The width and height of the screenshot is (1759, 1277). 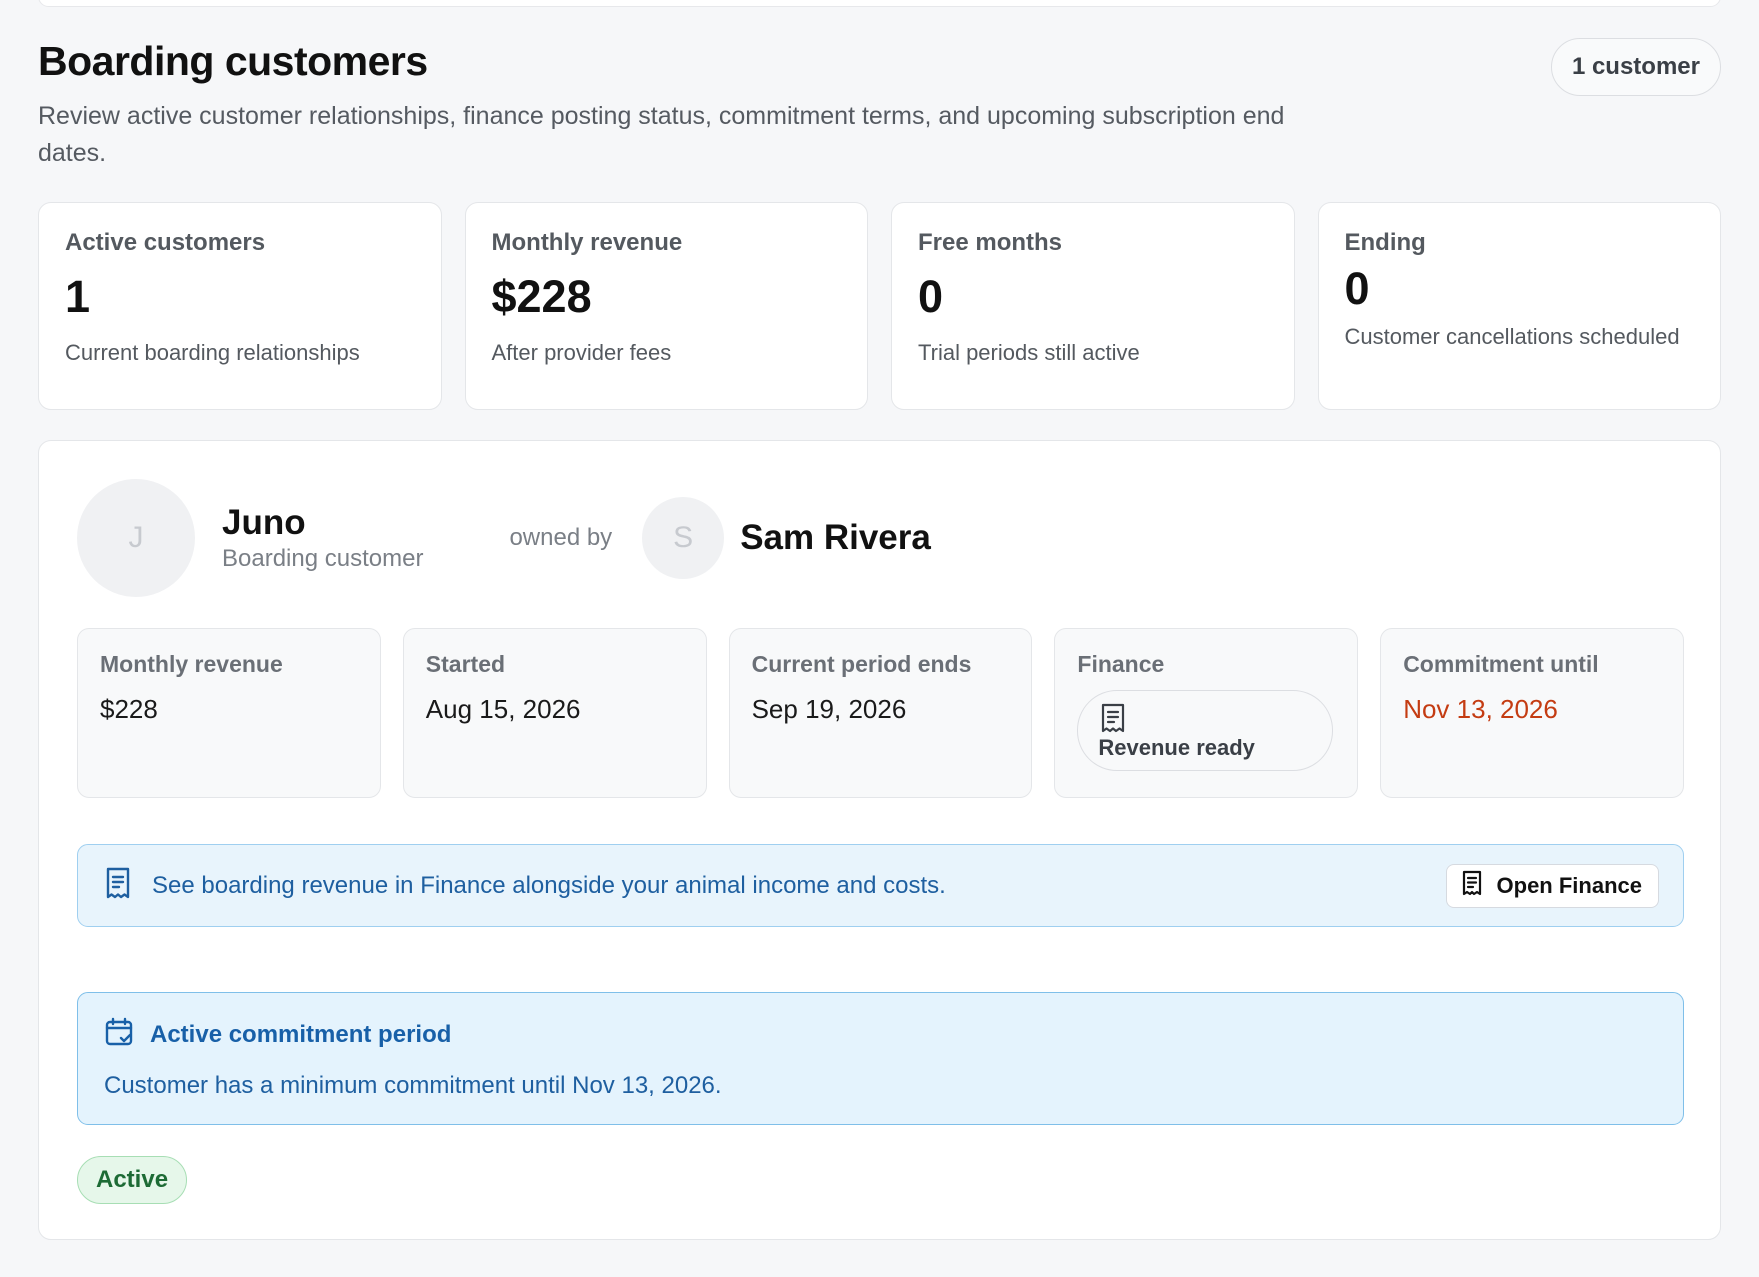 I want to click on detail-label: Commitment until, so click(x=1501, y=664).